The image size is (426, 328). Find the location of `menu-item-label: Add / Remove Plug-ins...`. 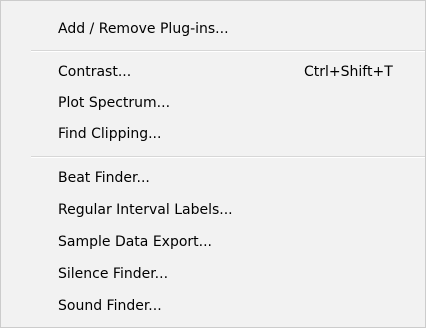

menu-item-label: Add / Remove Plug-ins... is located at coordinates (143, 29).